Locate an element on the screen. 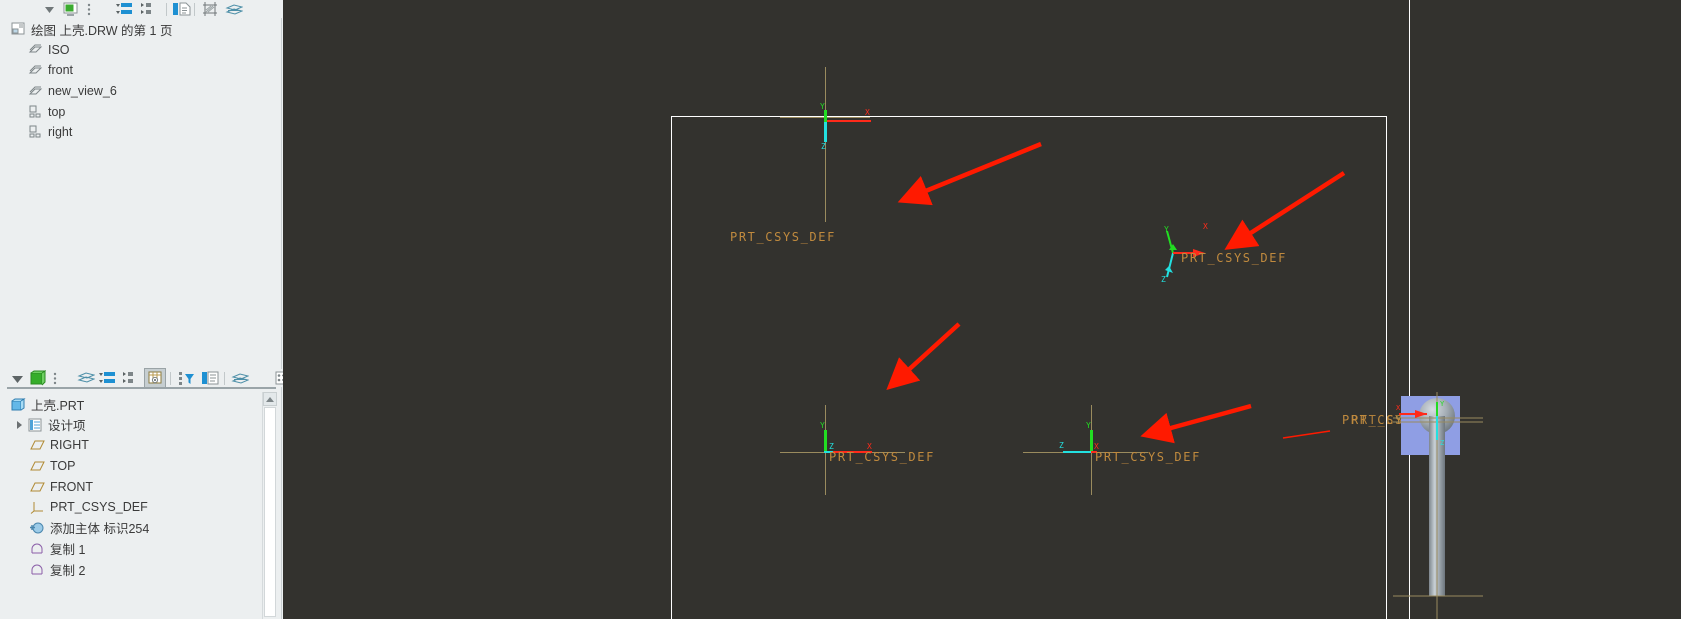 Image resolution: width=1681 pixels, height=619 pixels. filter-icon is located at coordinates (186, 378).